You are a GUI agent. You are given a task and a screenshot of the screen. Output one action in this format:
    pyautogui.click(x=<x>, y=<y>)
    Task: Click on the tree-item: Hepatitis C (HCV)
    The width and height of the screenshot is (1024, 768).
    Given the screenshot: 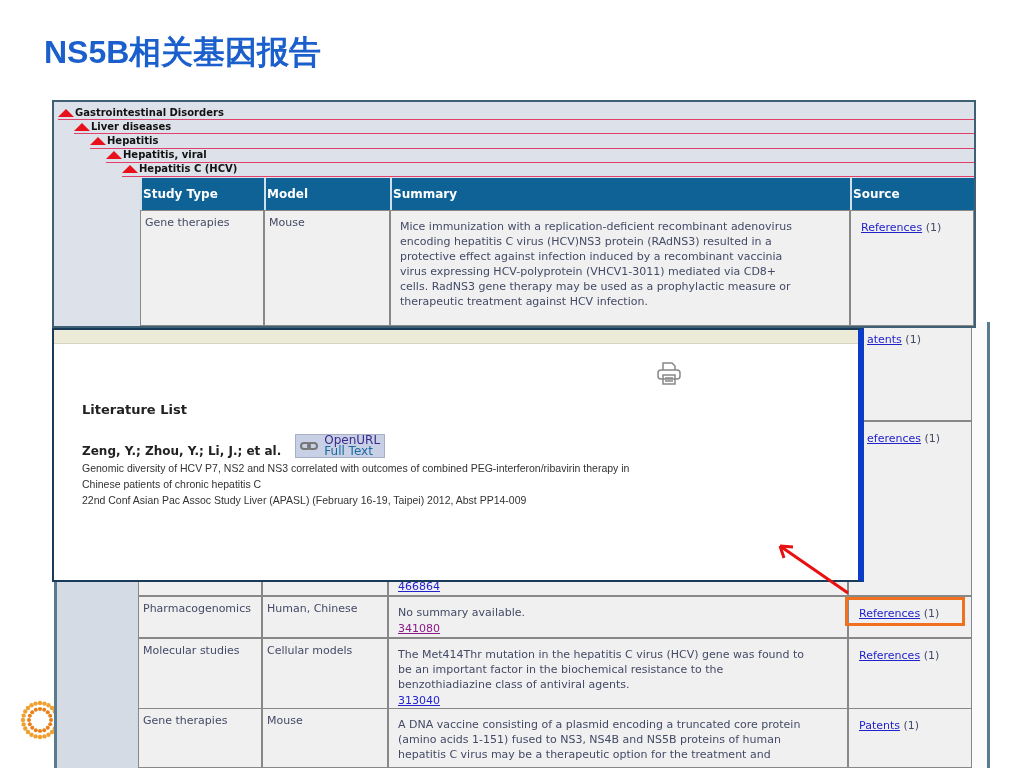 What is the action you would take?
    pyautogui.click(x=188, y=169)
    